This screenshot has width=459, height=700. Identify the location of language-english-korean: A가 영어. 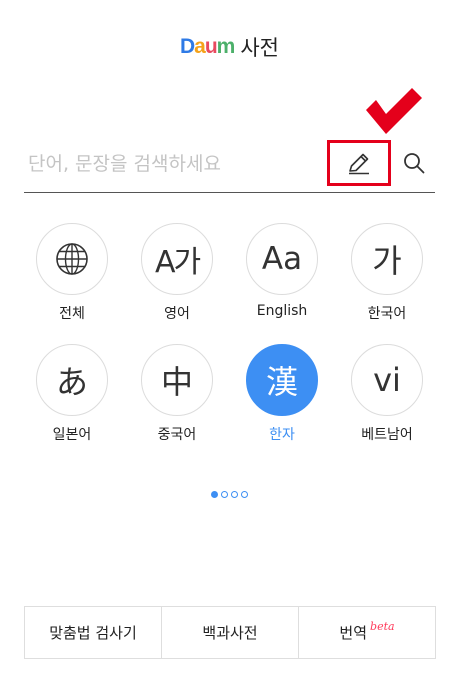
(177, 273).